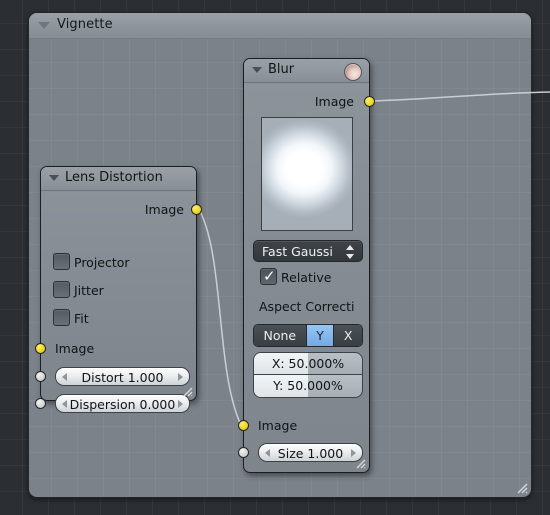 The image size is (550, 515). Describe the element at coordinates (243, 425) in the screenshot. I see `node-blur-input-image-socket` at that location.